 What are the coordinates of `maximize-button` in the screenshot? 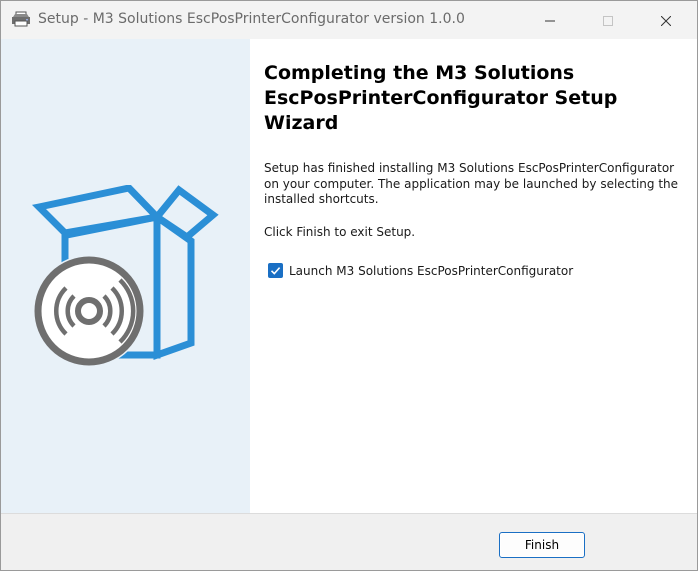 It's located at (608, 20).